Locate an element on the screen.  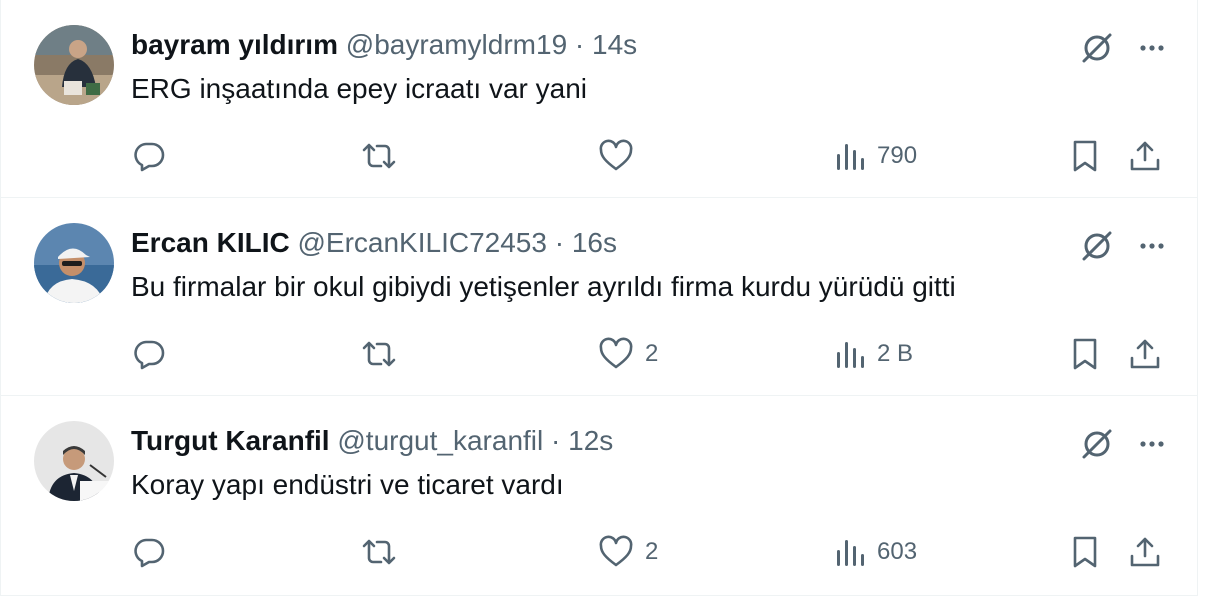
views-count: 603 is located at coordinates (897, 551).